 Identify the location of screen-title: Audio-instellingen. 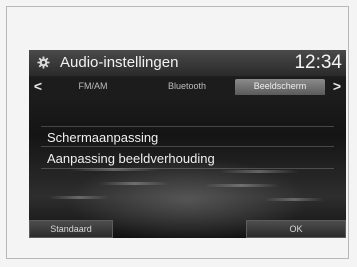
(119, 62).